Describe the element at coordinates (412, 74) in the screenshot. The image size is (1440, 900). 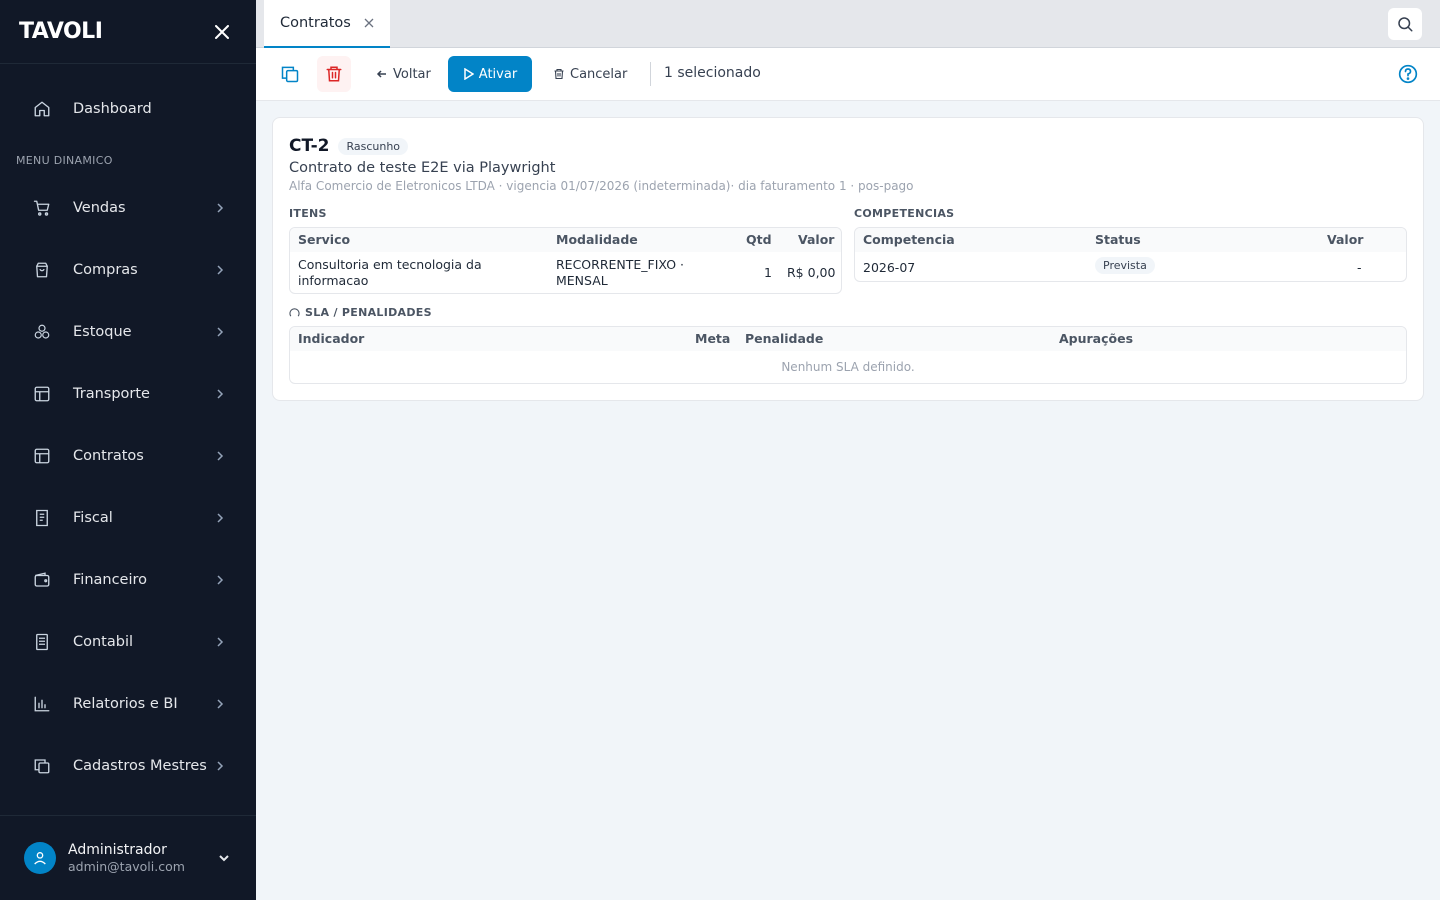
I see `back-button-label: Voltar` at that location.